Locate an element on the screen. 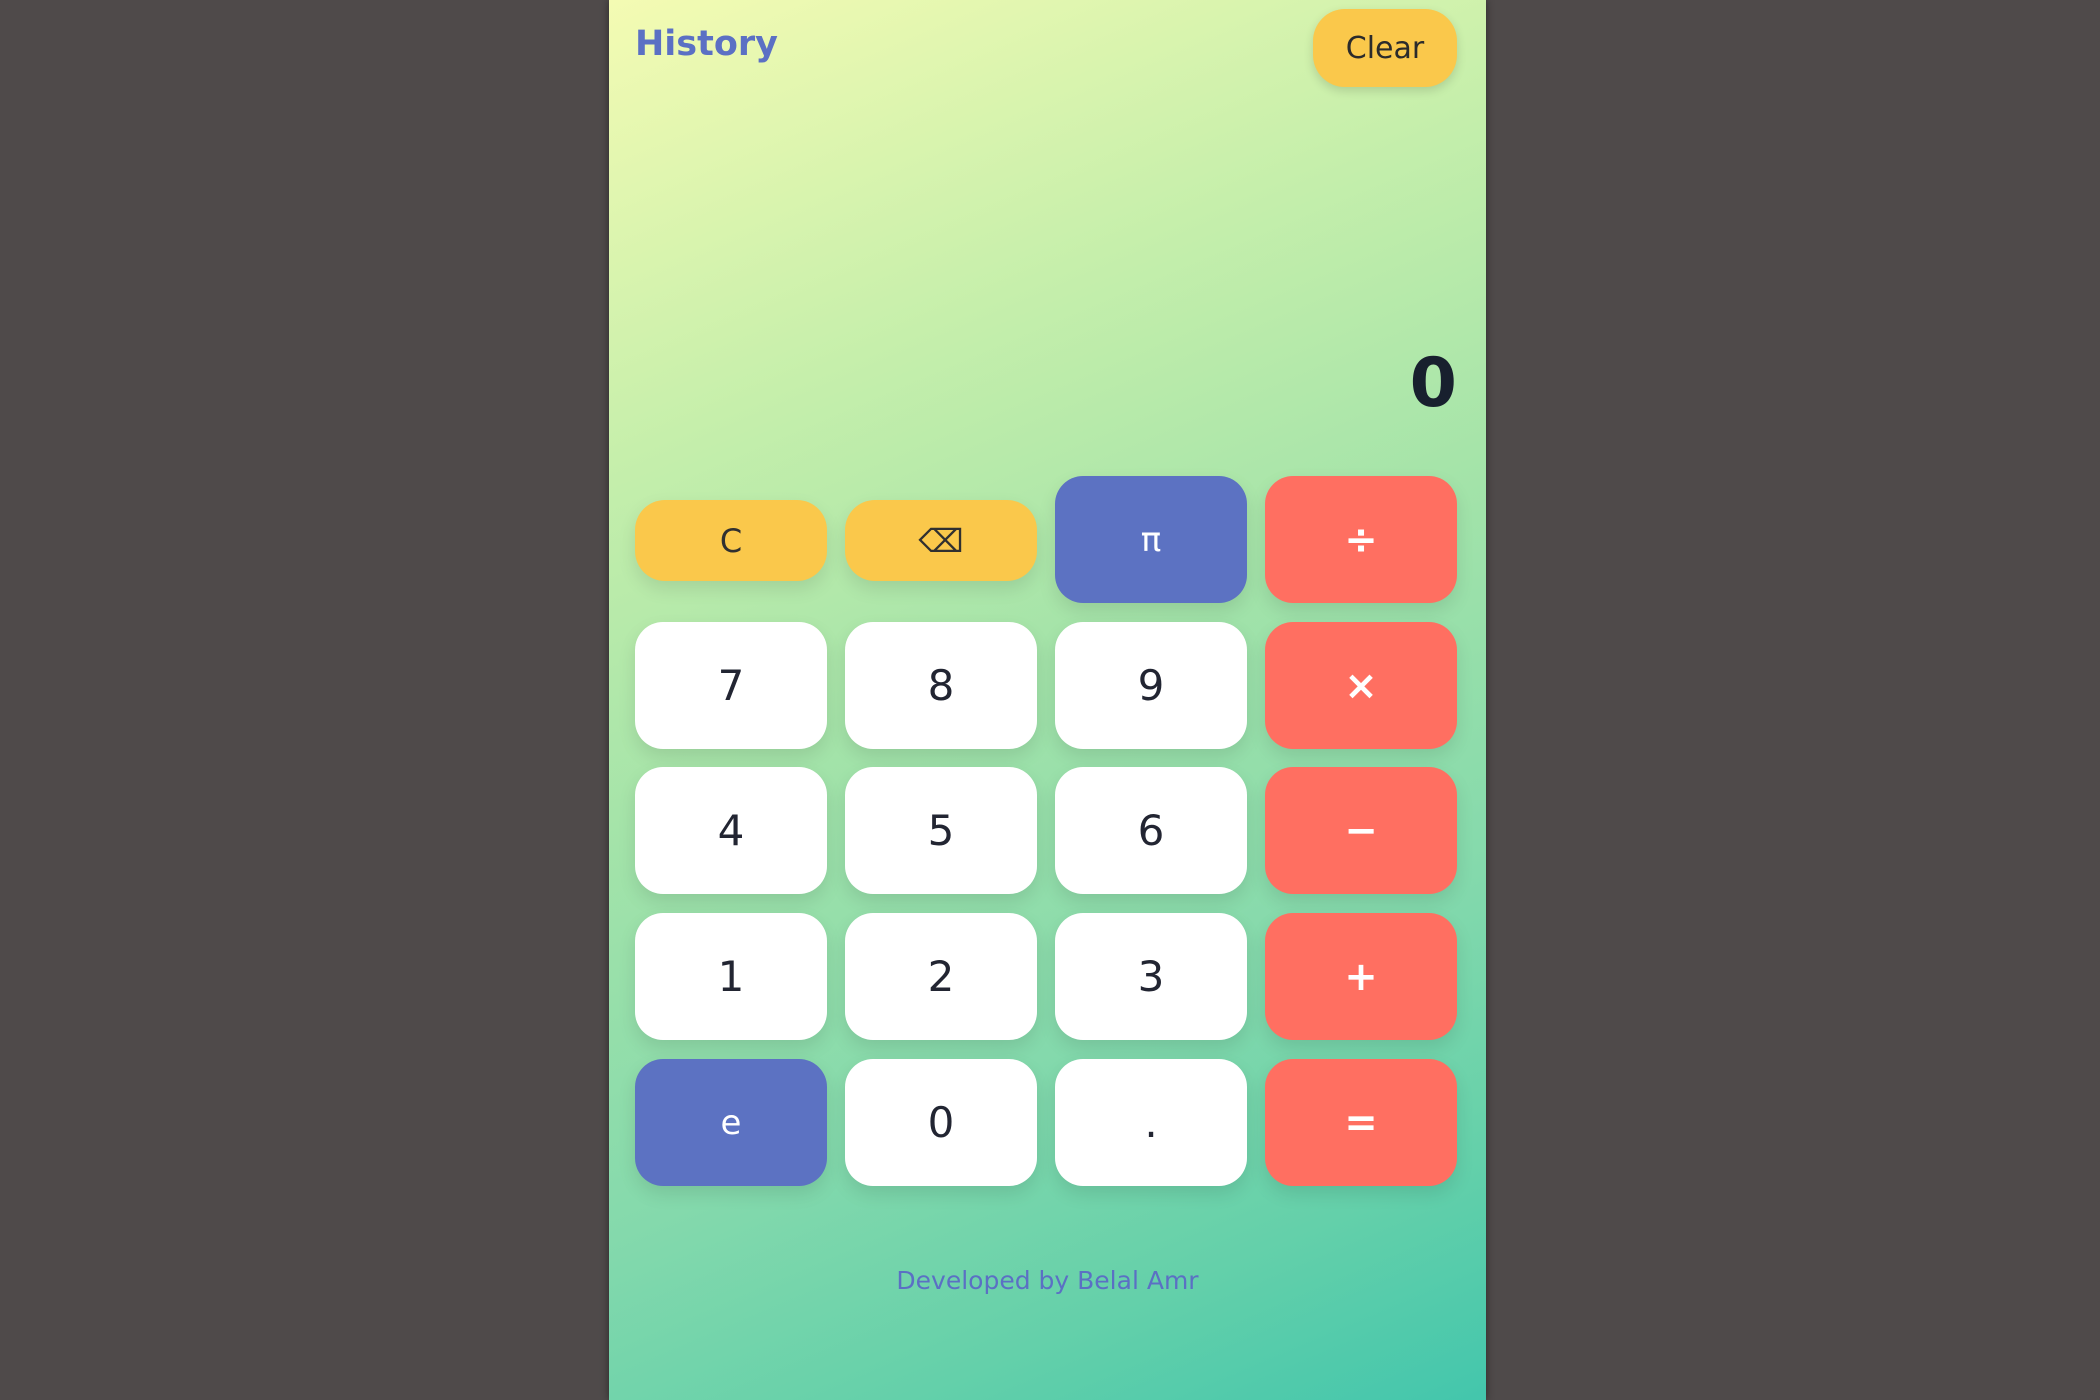 The height and width of the screenshot is (1400, 2100). digit-3-button: 3 is located at coordinates (1151, 976).